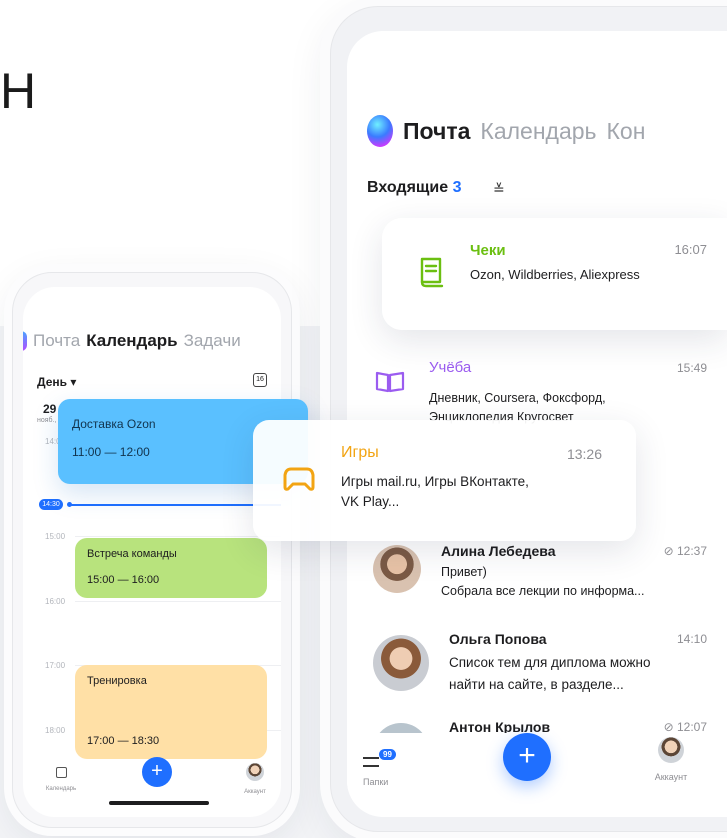 The height and width of the screenshot is (838, 727). Describe the element at coordinates (691, 368) in the screenshot. I see `group-time: 15:49` at that location.